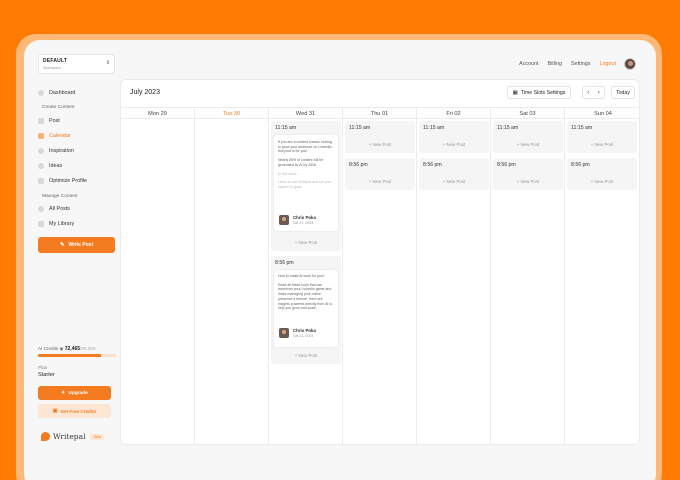  Describe the element at coordinates (76, 64) in the screenshot. I see `workspace-selector: DEFAULT Workspace ⇕` at that location.